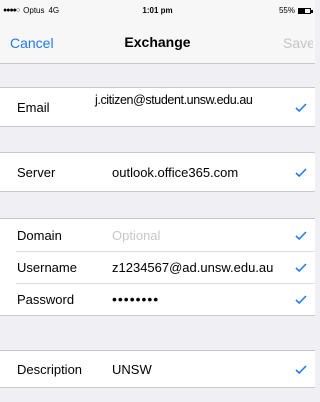  I want to click on domain-row: Domain Optional, so click(157, 235).